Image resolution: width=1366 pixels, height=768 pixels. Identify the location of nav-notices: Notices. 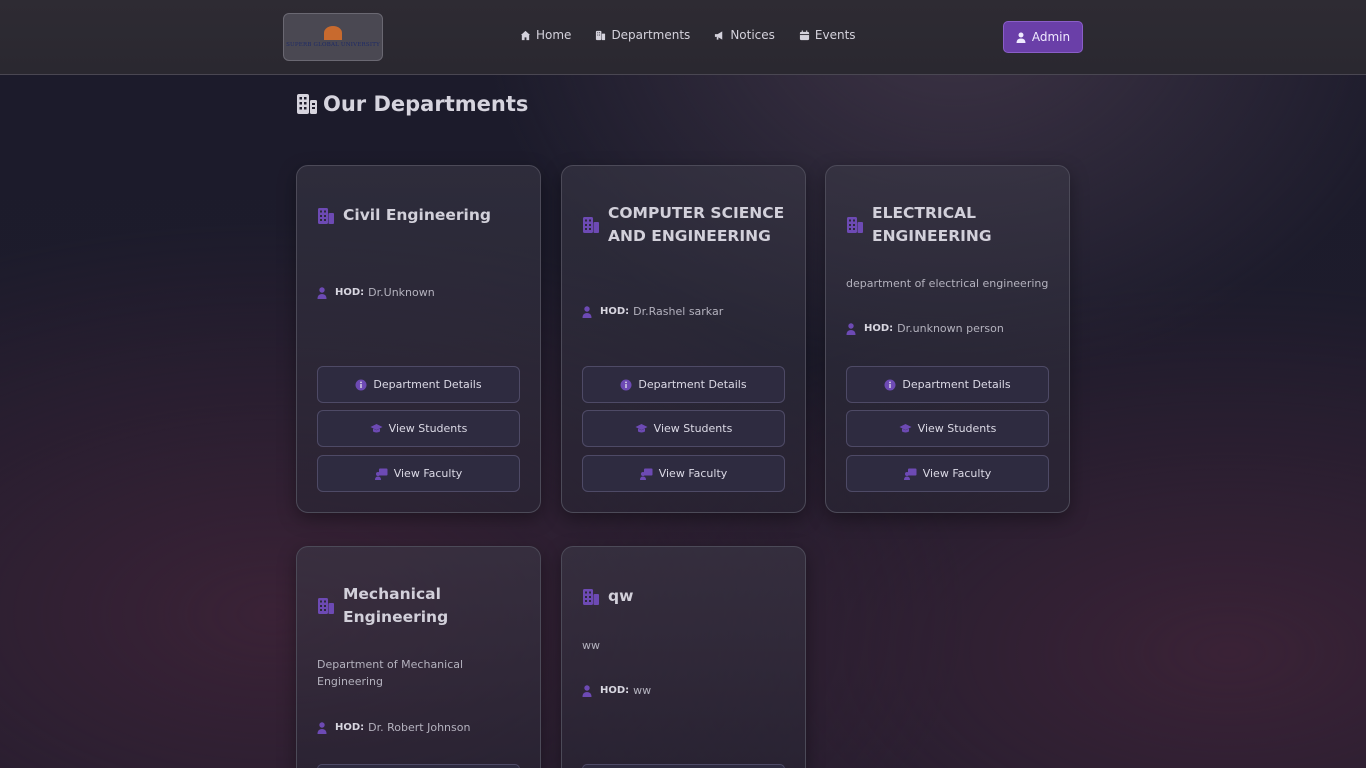
(744, 35).